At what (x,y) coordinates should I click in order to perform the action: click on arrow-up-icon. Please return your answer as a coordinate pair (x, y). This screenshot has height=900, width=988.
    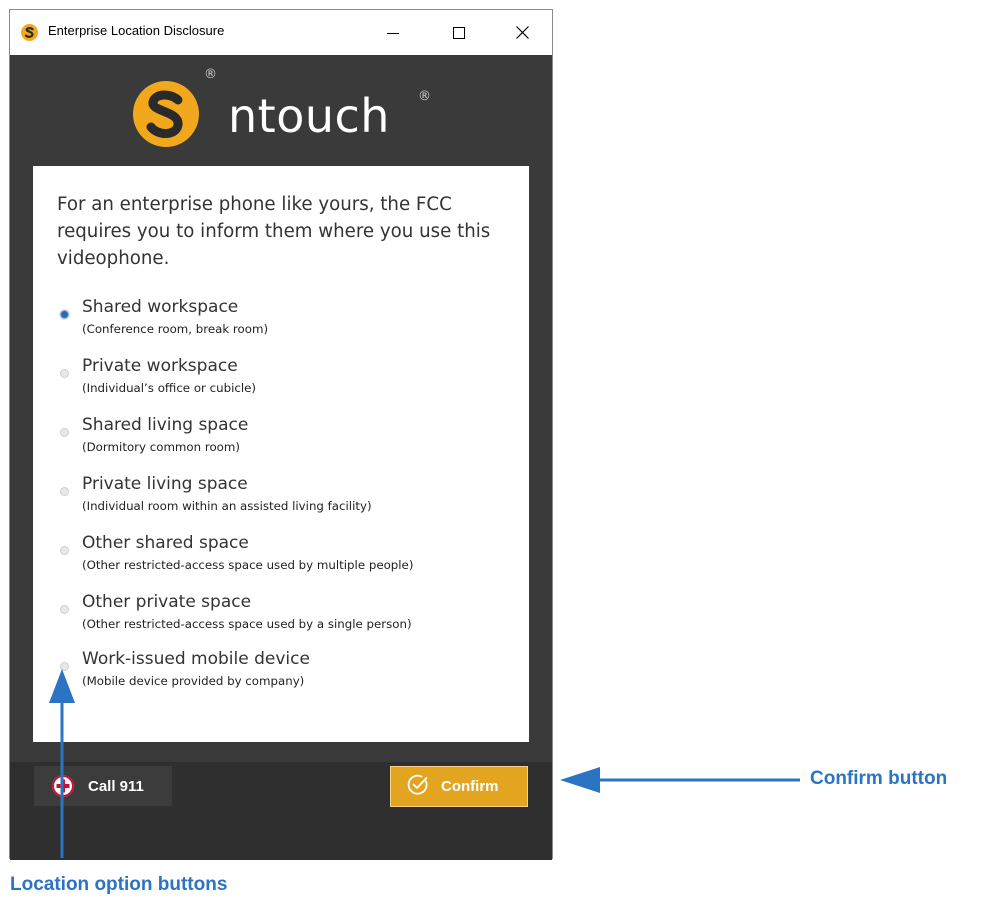
    Looking at the image, I should click on (62, 763).